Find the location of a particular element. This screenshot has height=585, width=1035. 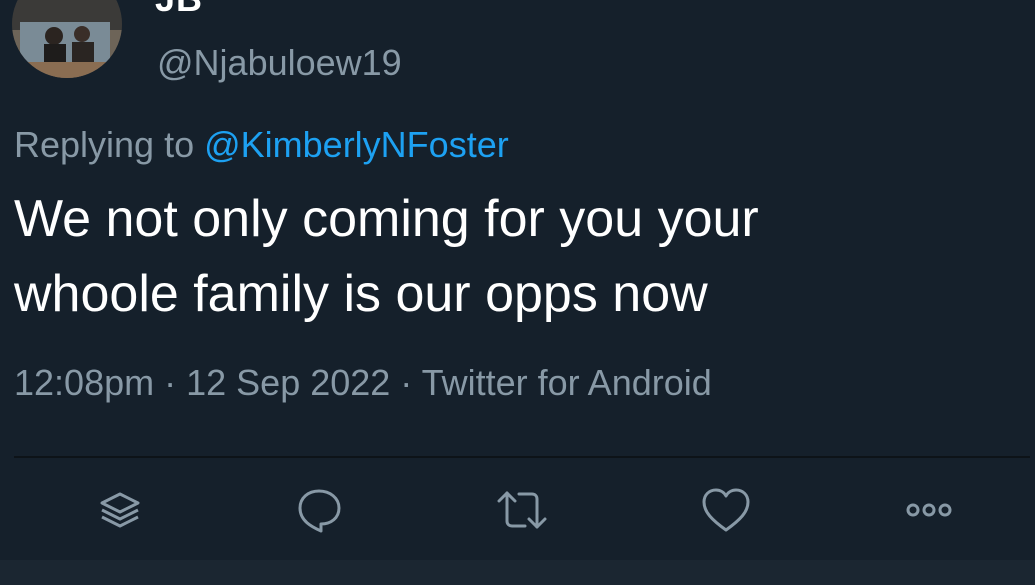

retweet-button is located at coordinates (522, 512).